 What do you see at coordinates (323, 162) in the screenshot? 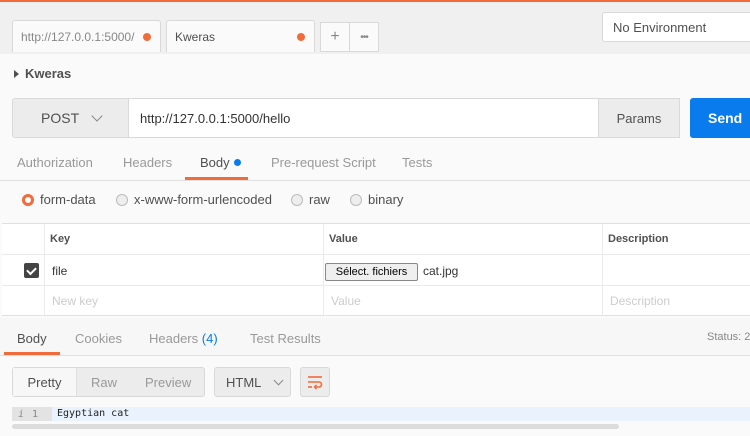
I see `tab-pre-request-script: Pre-request Script` at bounding box center [323, 162].